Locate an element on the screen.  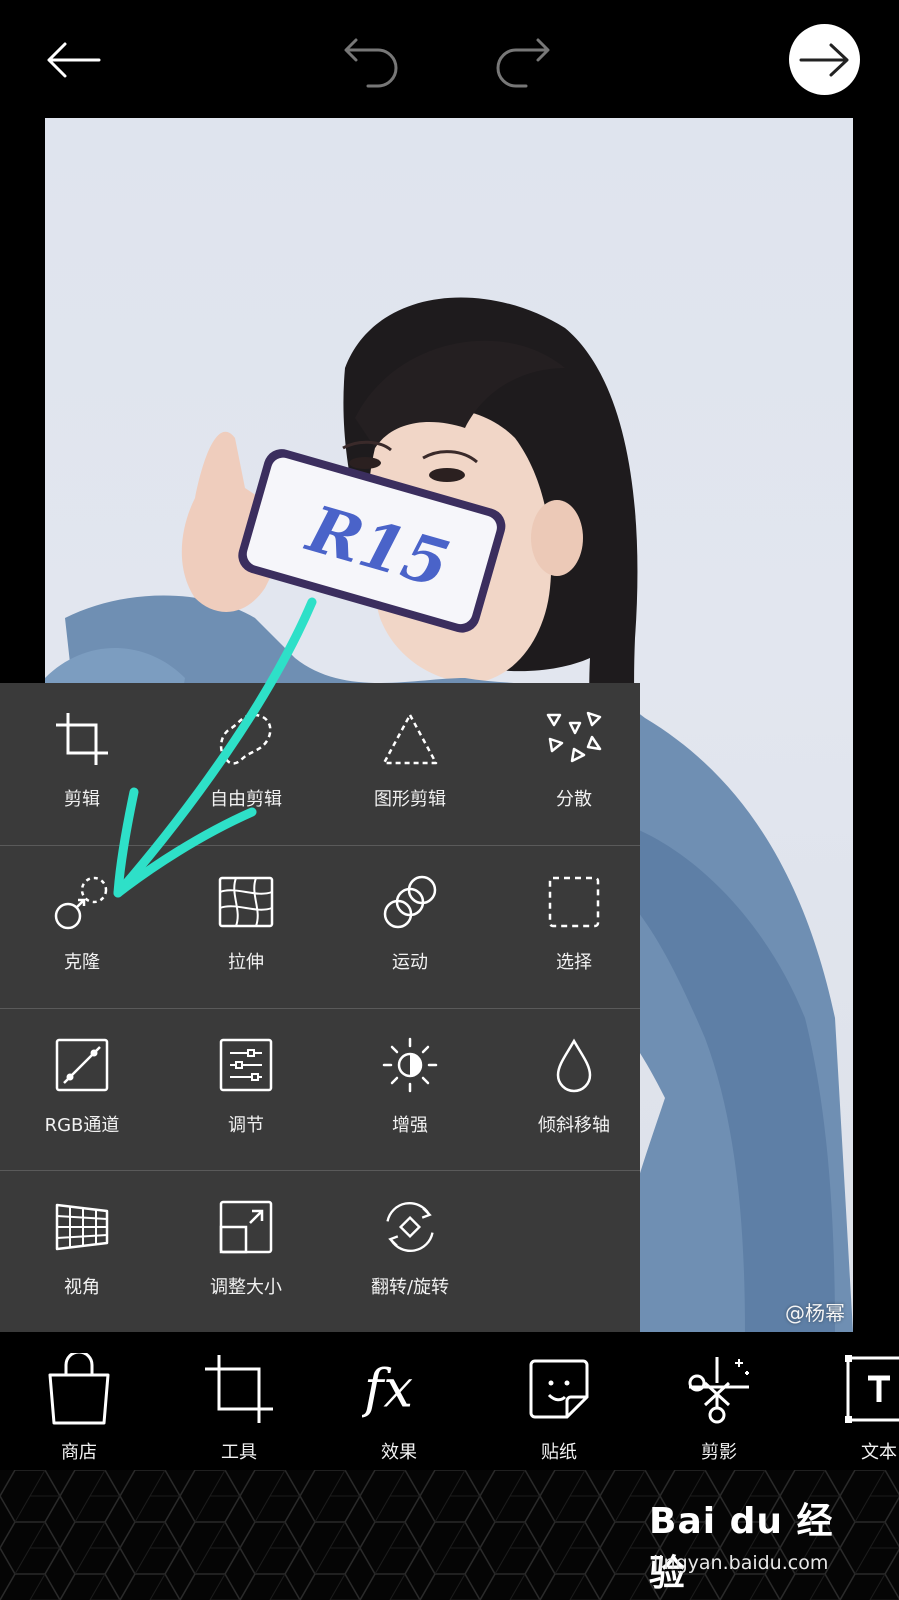
back-arrow-icon is located at coordinates (74, 60).